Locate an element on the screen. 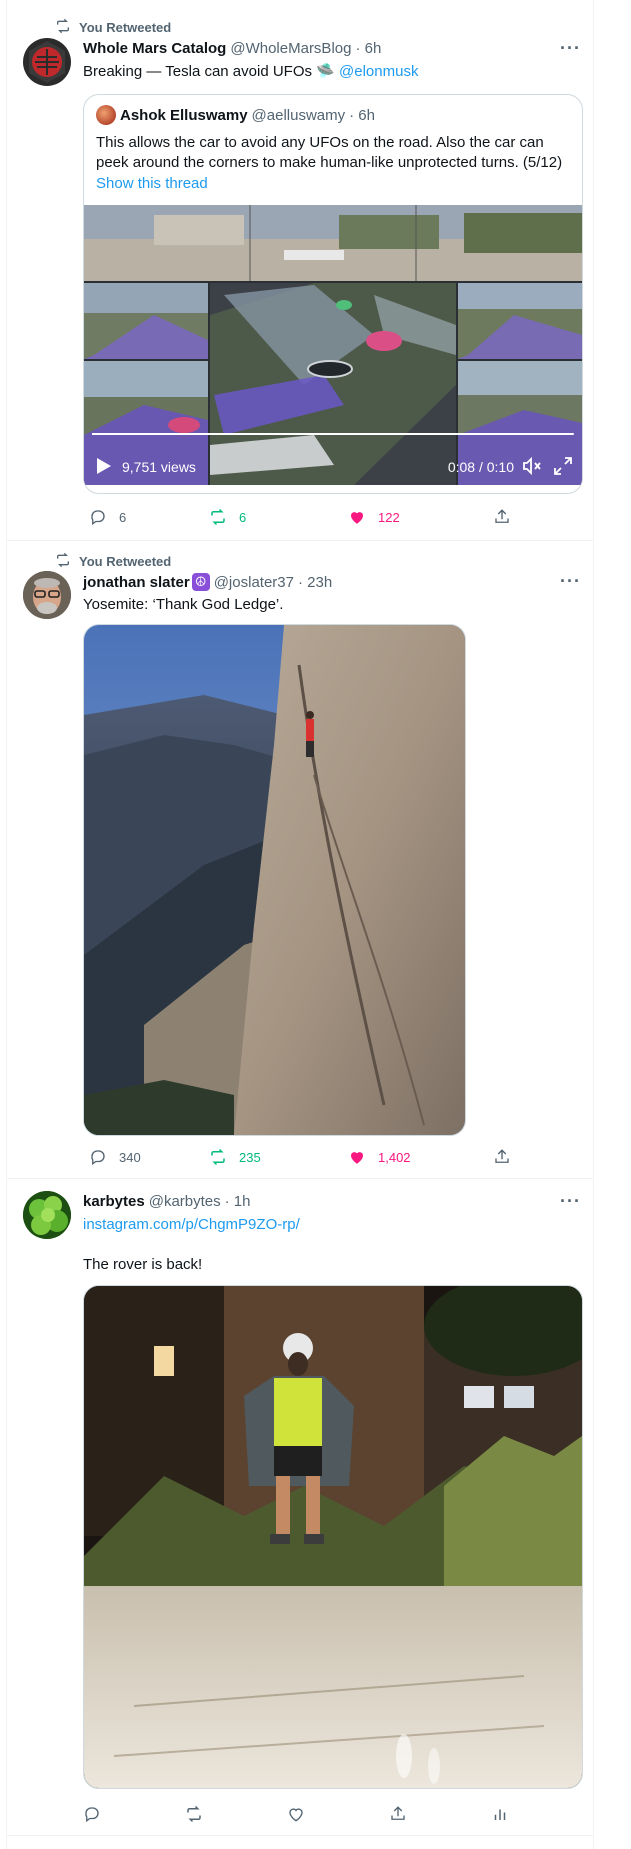  tweet-actions is located at coordinates (330, 1815).